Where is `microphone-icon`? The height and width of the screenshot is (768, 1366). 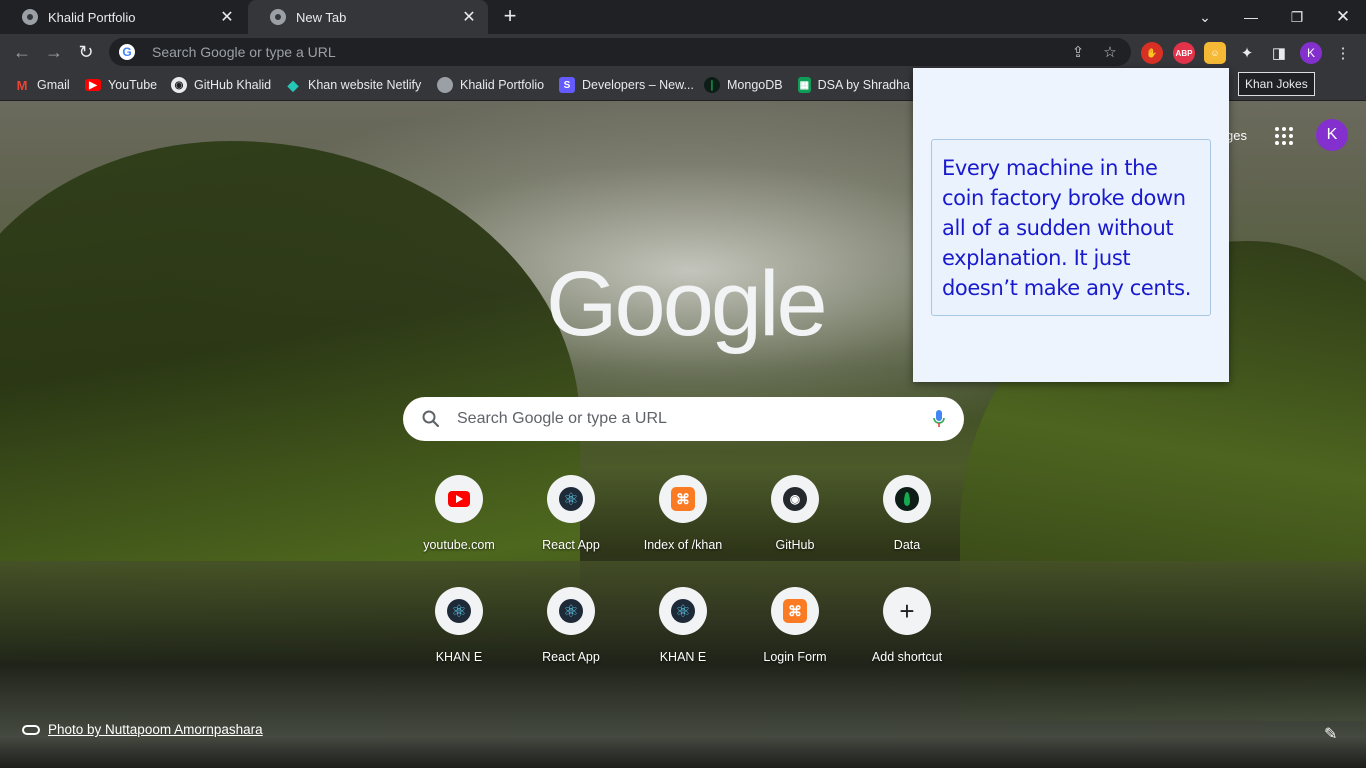
microphone-icon is located at coordinates (939, 419).